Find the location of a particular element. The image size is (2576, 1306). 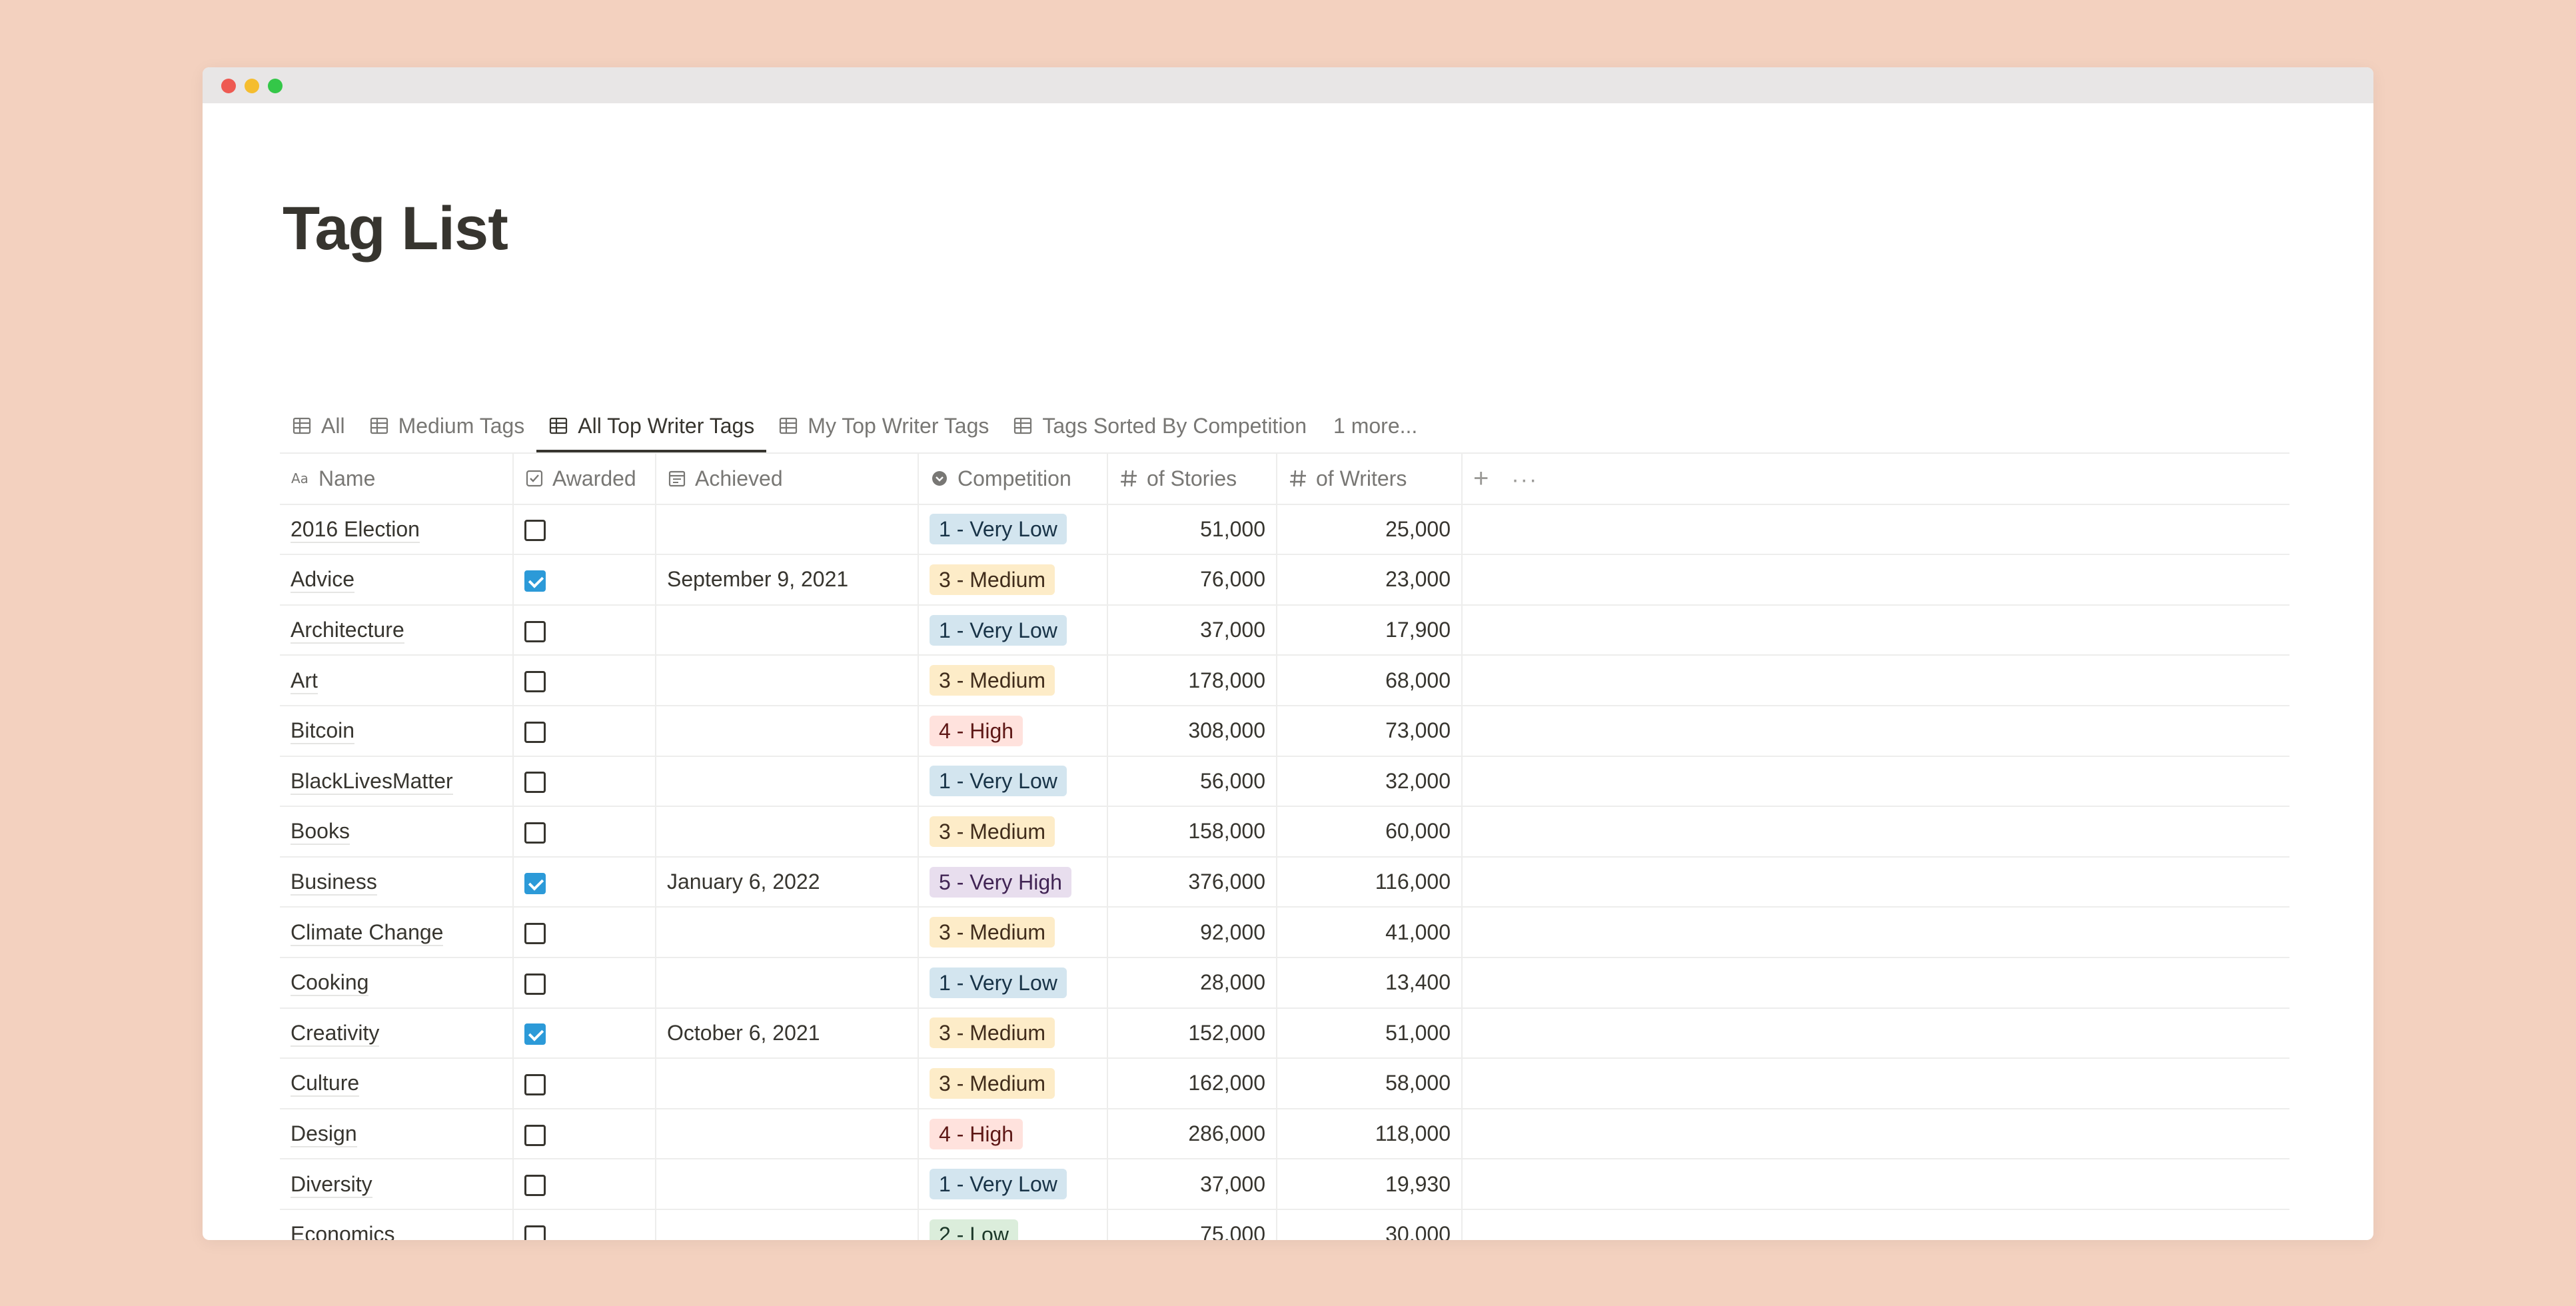

cell-stories: 92,000 is located at coordinates (1192, 932).